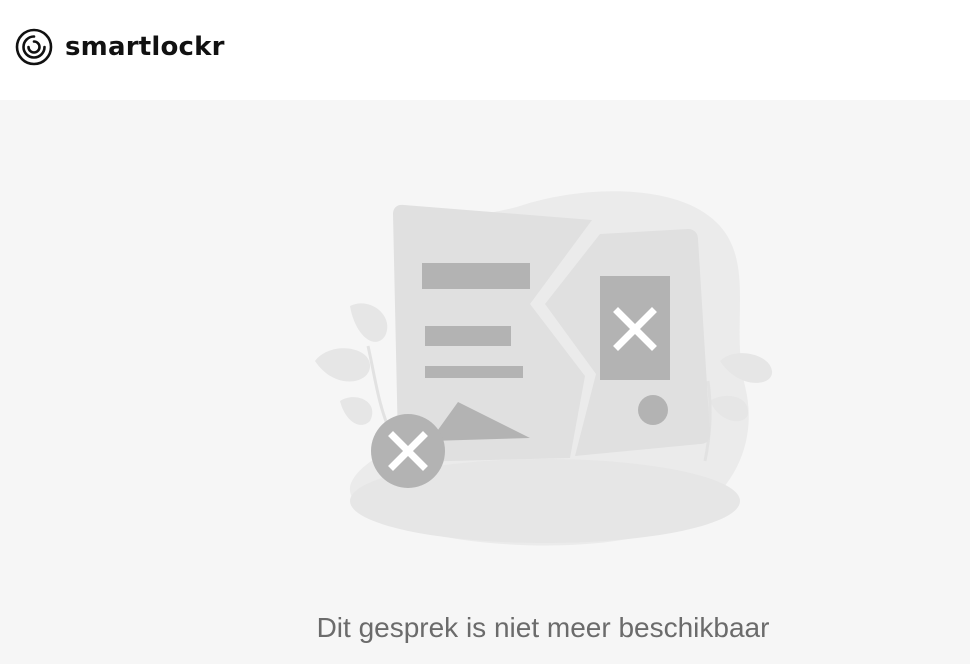 The width and height of the screenshot is (970, 664). I want to click on unavailable-message: Dit gesprek is niet meer beschikbaar, so click(543, 627).